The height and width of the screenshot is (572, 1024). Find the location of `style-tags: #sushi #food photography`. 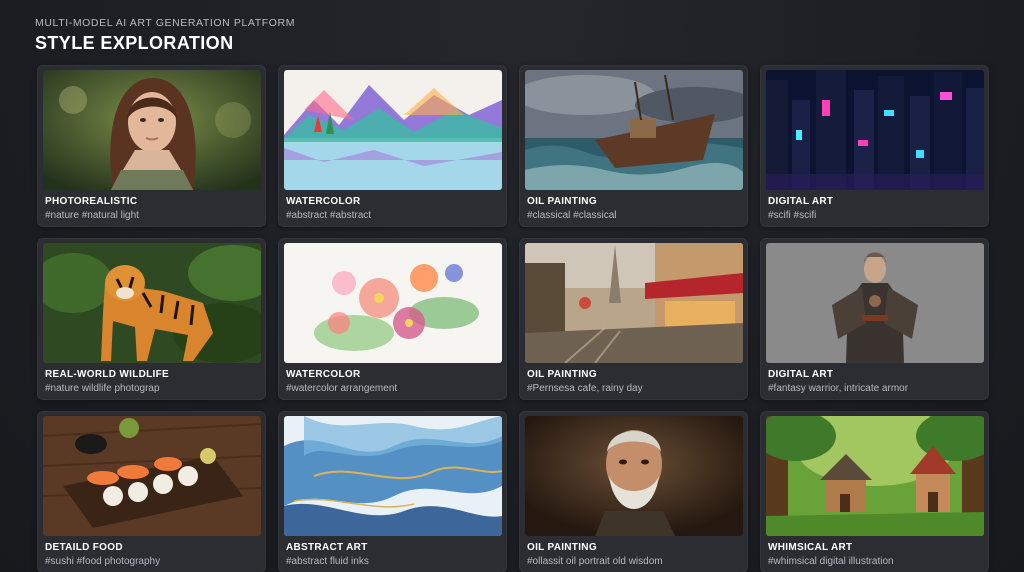

style-tags: #sushi #food photography is located at coordinates (103, 561).